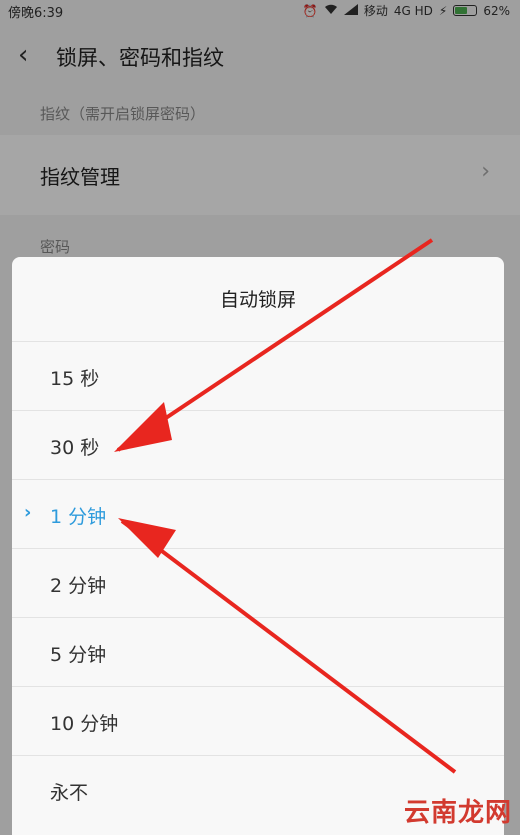  Describe the element at coordinates (69, 793) in the screenshot. I see `option-label: 永不` at that location.